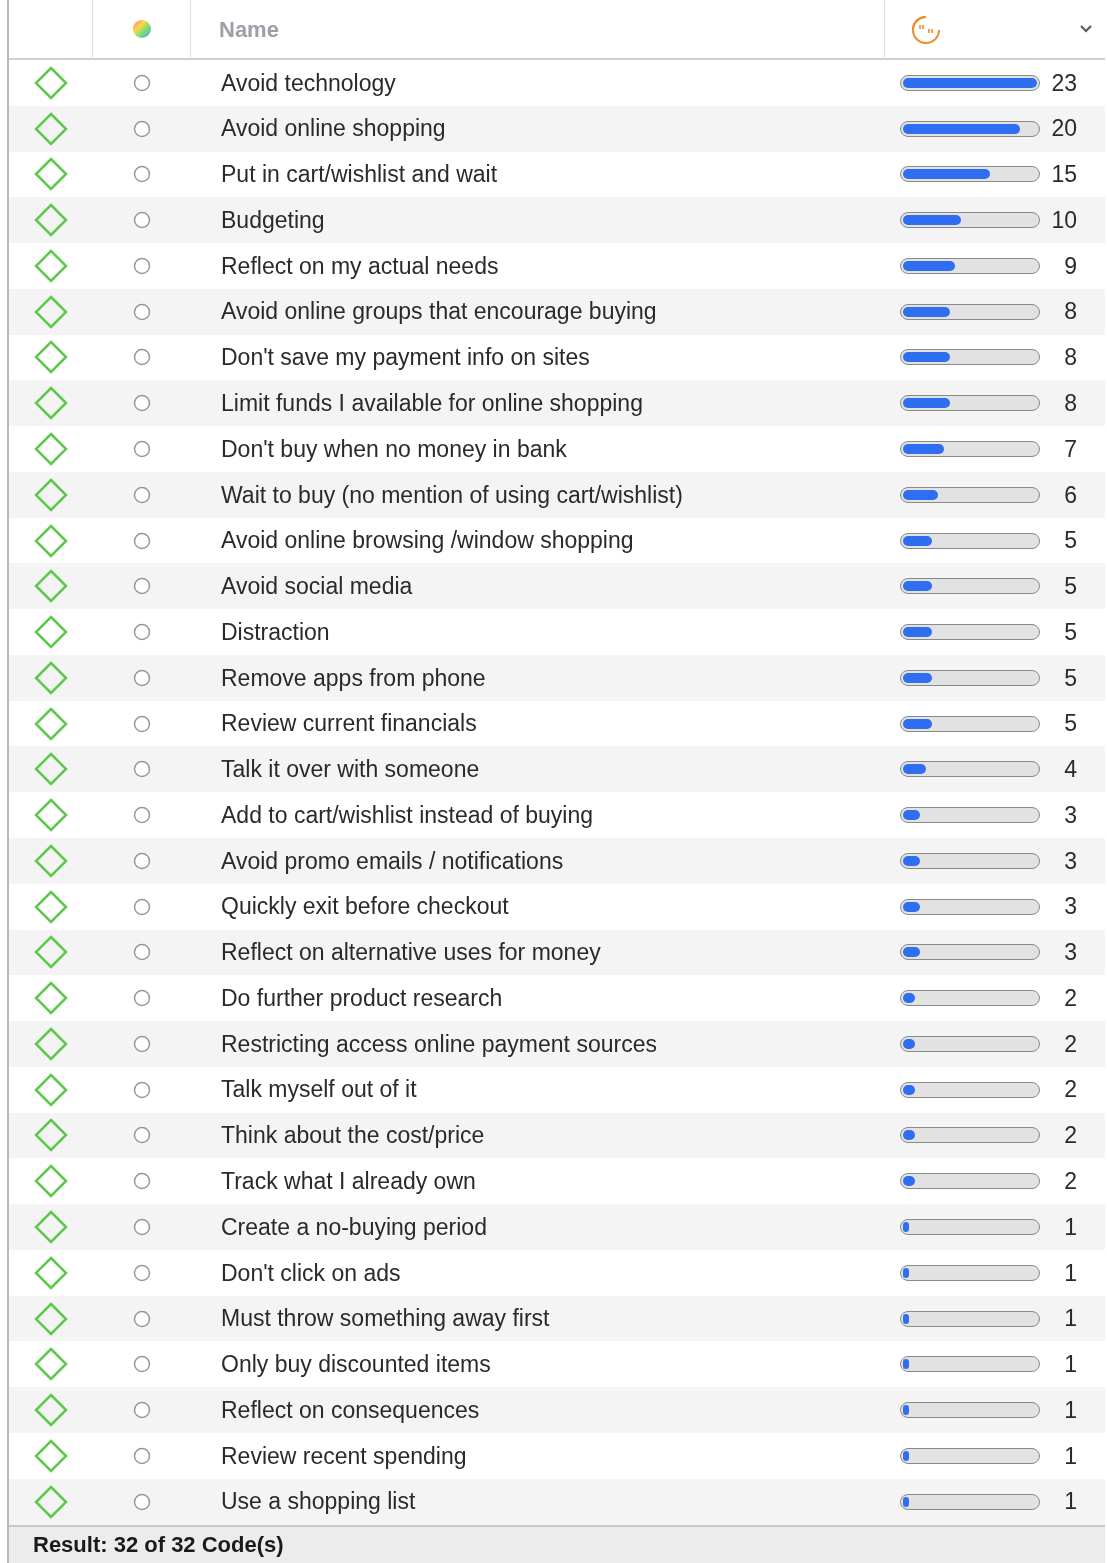 This screenshot has height=1563, width=1107. What do you see at coordinates (557, 952) in the screenshot?
I see `table-row: Reflect on alternative uses for money 3` at bounding box center [557, 952].